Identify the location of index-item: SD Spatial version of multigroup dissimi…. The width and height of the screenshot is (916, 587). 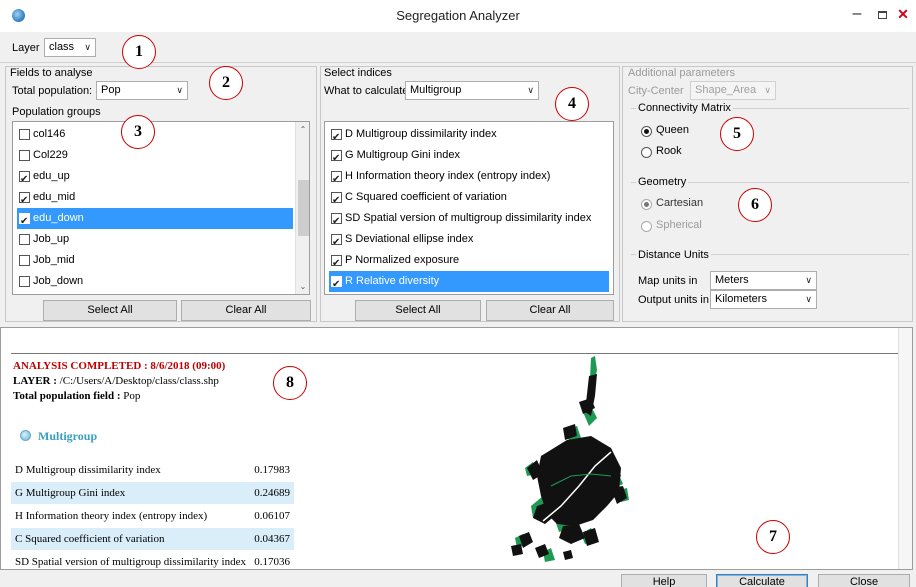
(469, 220).